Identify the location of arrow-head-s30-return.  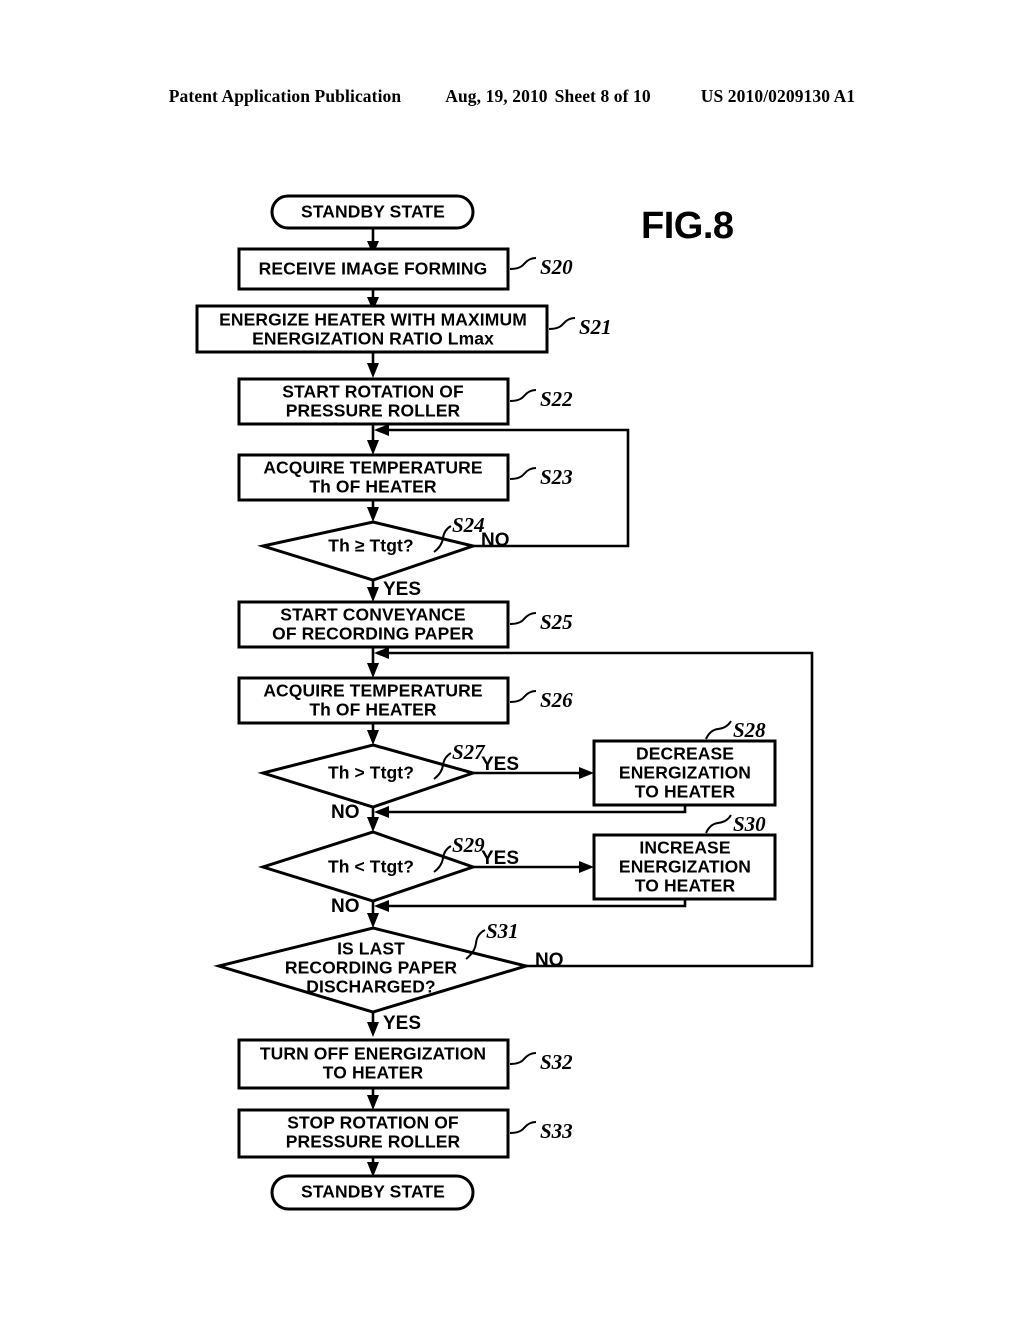
(381, 906).